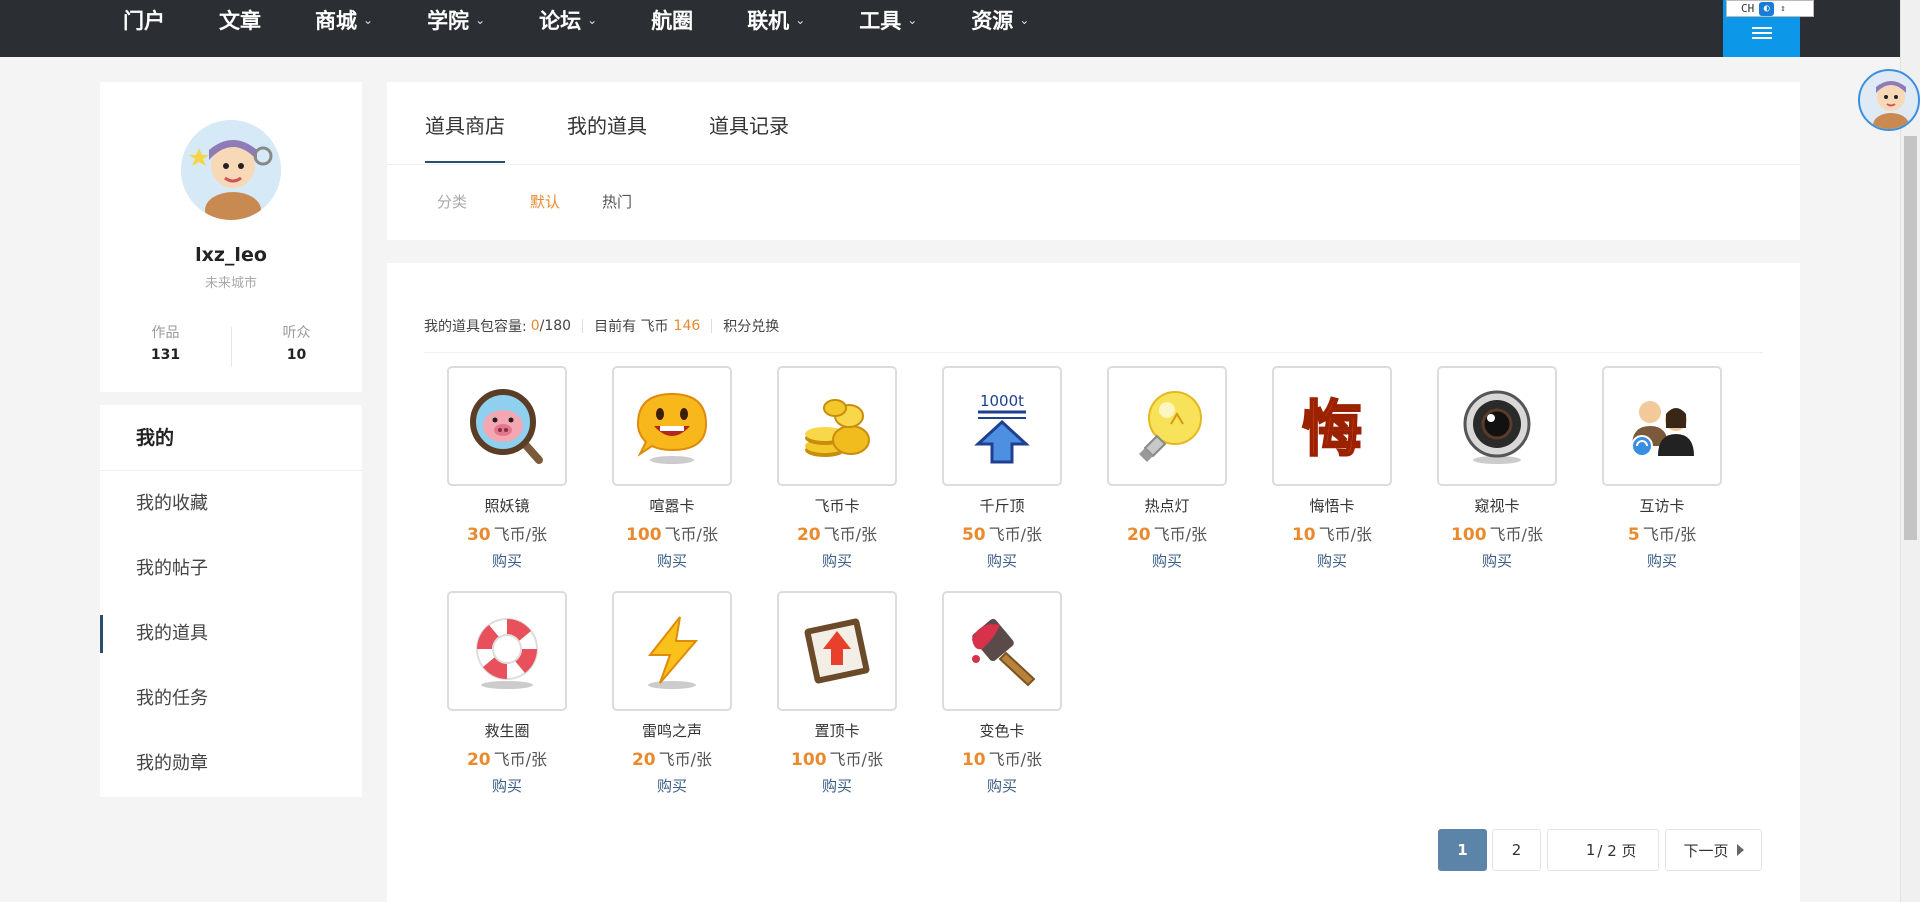 The image size is (1920, 902). I want to click on tabs-card: 道具商店 我的道具 道具记录 分类 默认 热门, so click(1093, 161).